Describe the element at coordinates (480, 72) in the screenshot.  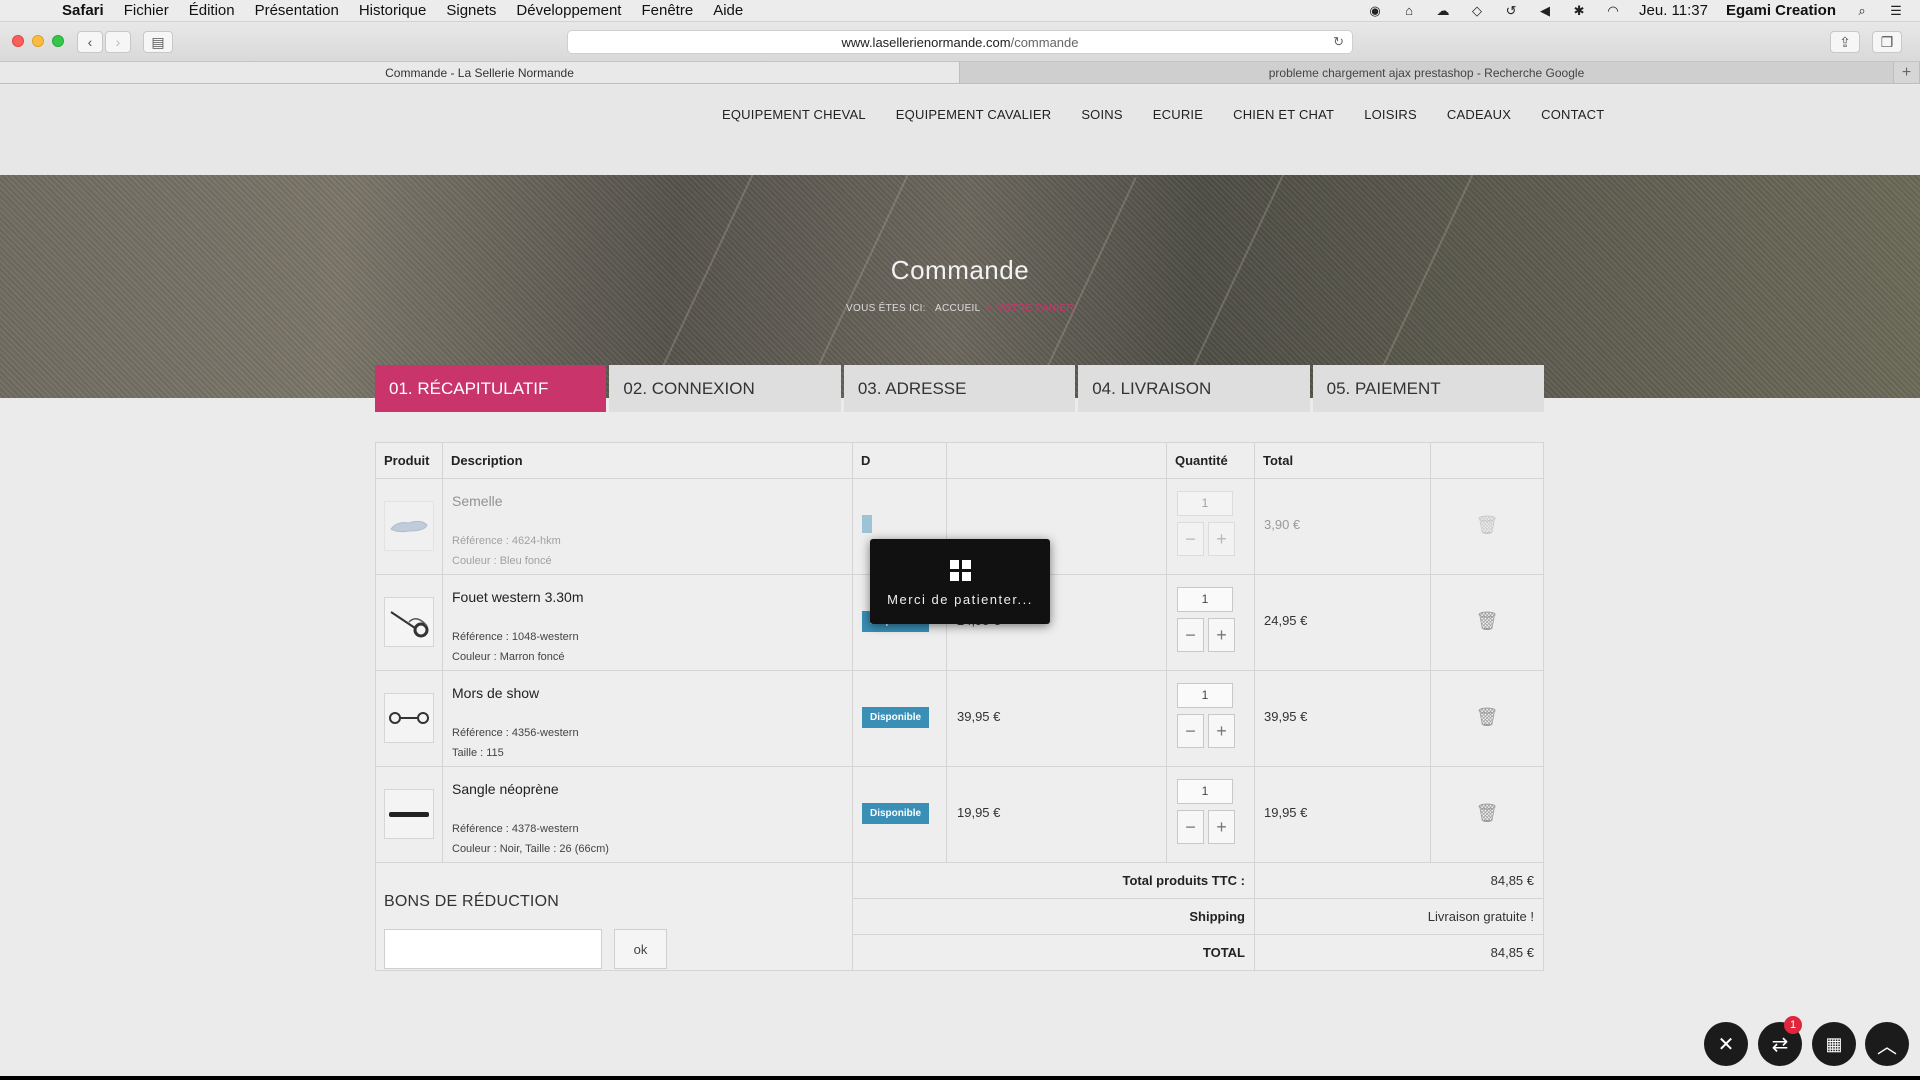
I see `tab-commande: Commande - La Sellerie Normande` at that location.